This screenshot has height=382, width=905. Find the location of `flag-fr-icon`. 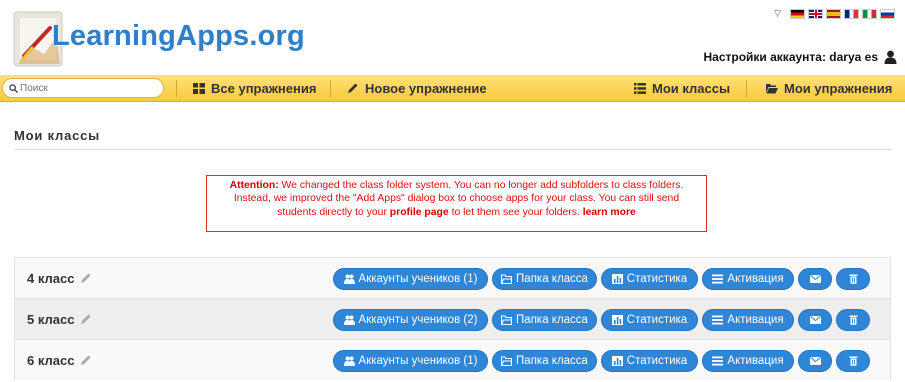

flag-fr-icon is located at coordinates (851, 13).